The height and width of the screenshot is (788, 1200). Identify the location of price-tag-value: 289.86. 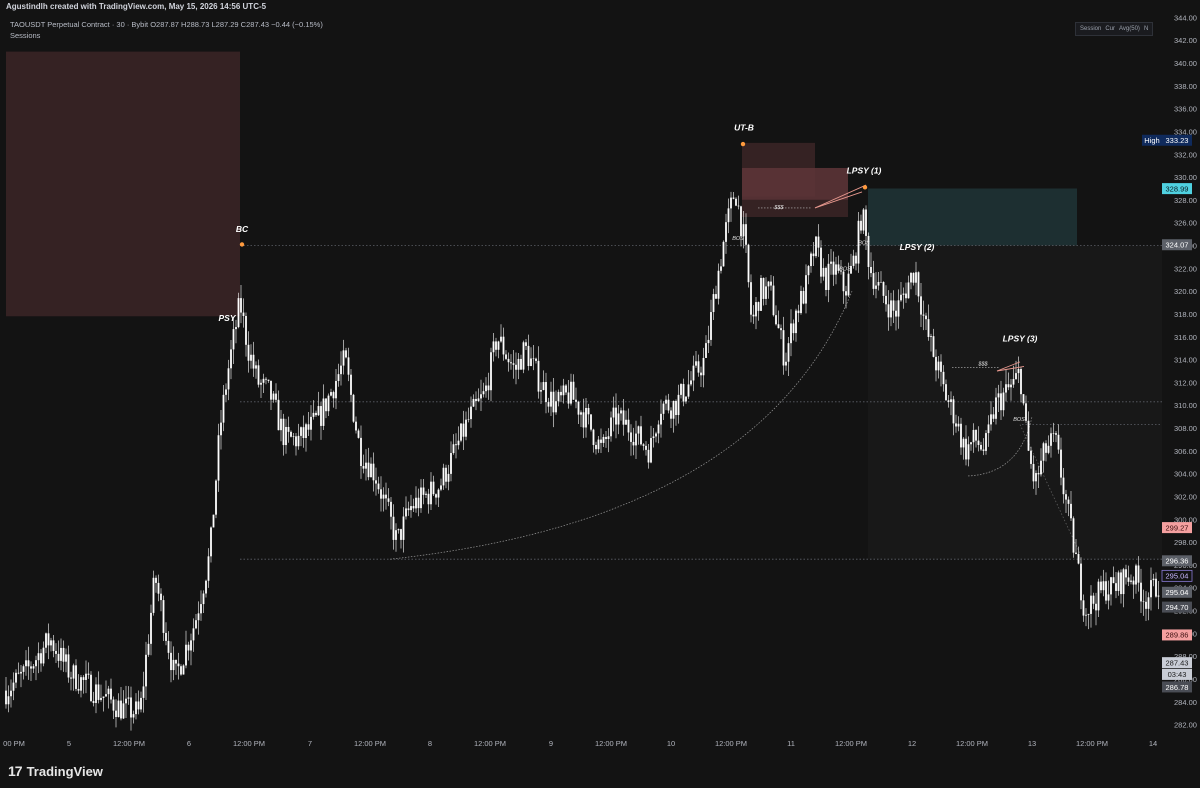
(1177, 635).